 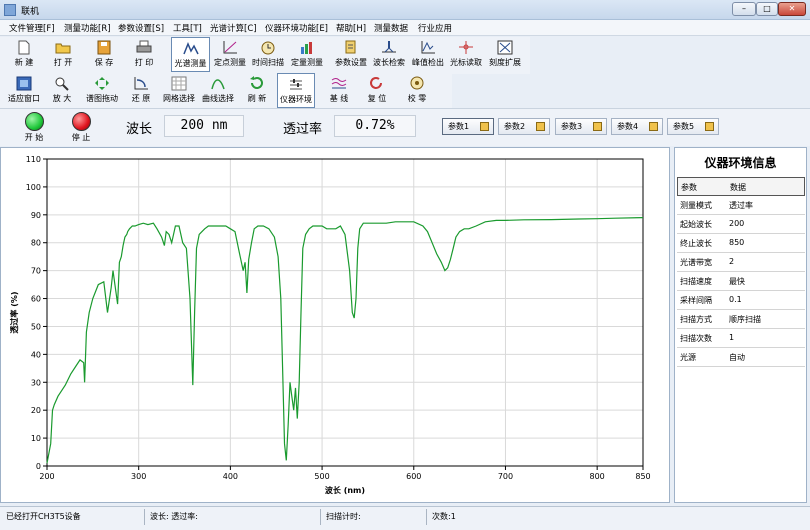 I want to click on y-tick-label: 80, so click(x=36, y=243).